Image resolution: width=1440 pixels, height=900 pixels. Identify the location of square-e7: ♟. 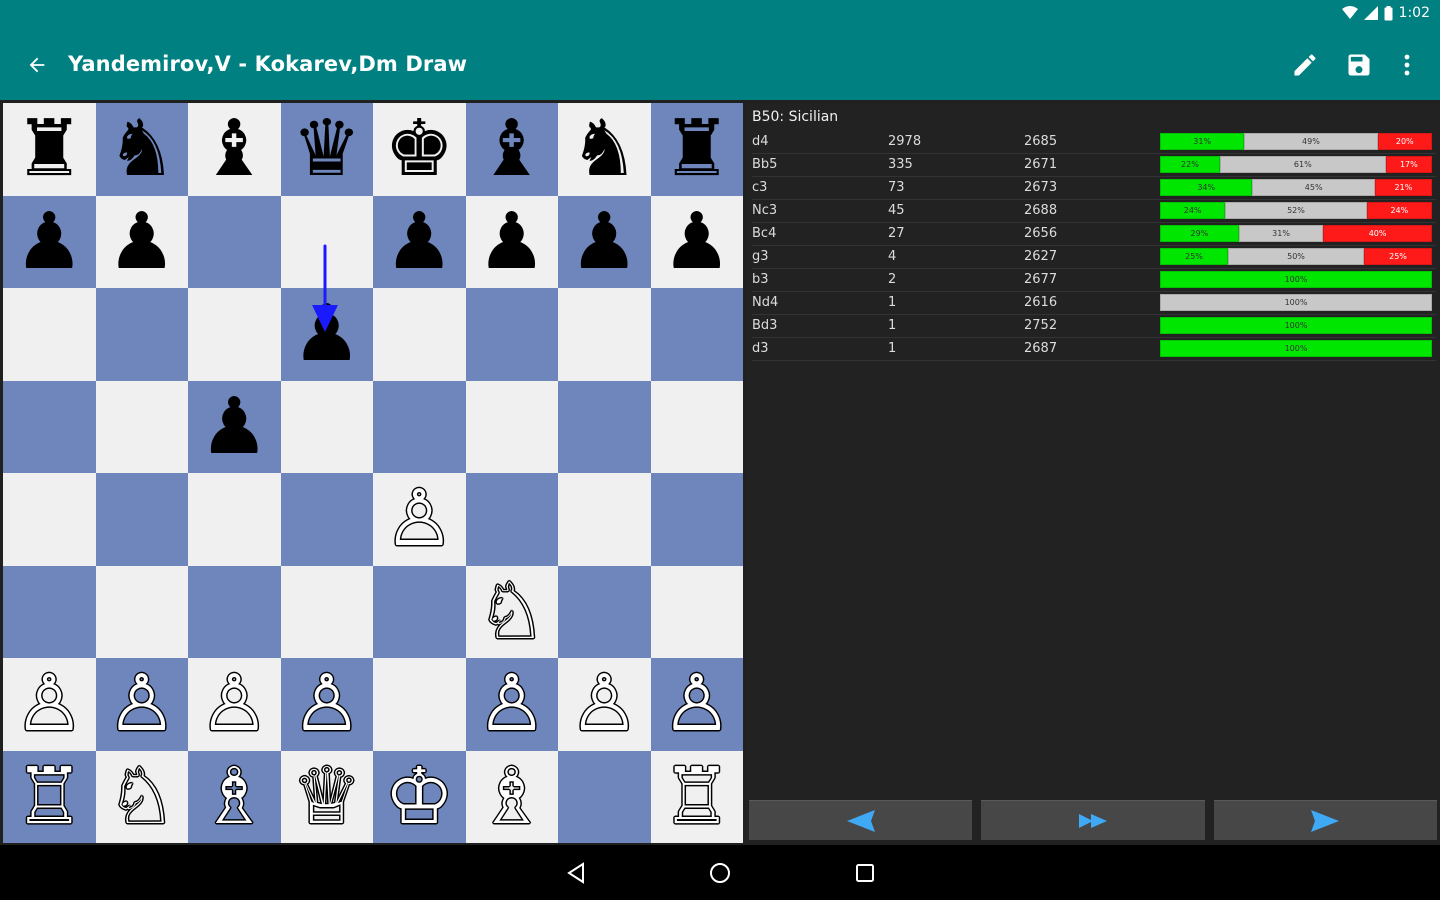
(419, 241).